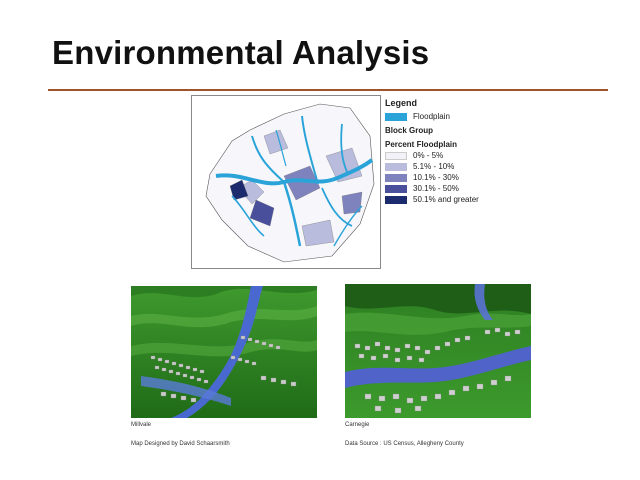 Image resolution: width=640 pixels, height=480 pixels. I want to click on legend-class-row: 50.1% and greater, so click(445, 199).